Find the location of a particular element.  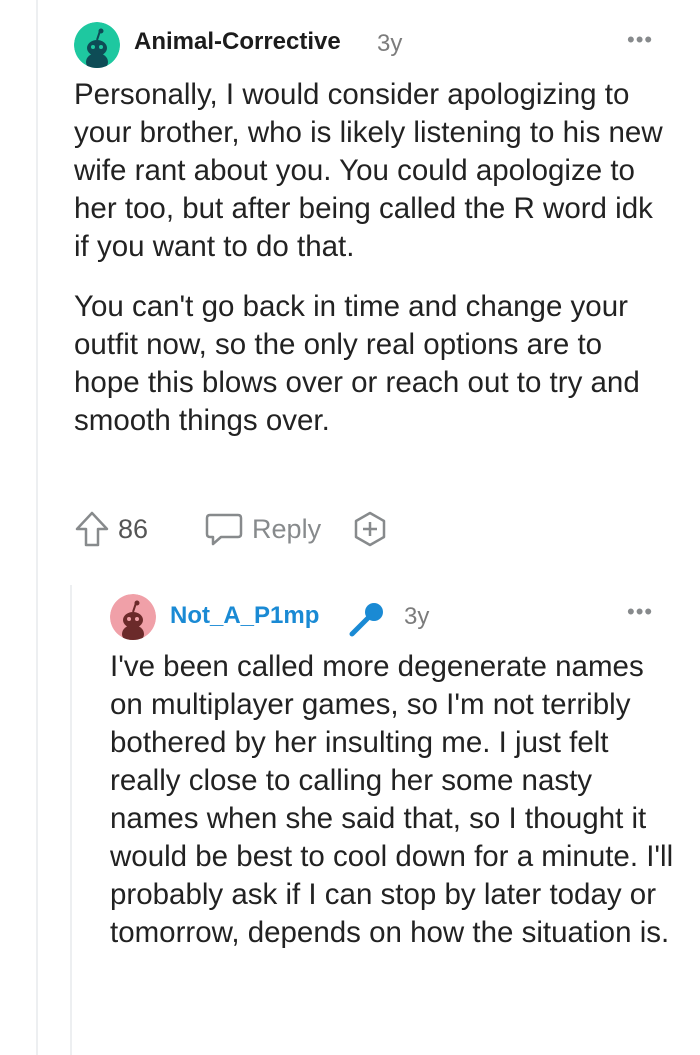

username: Not_A_P1mp is located at coordinates (244, 616).